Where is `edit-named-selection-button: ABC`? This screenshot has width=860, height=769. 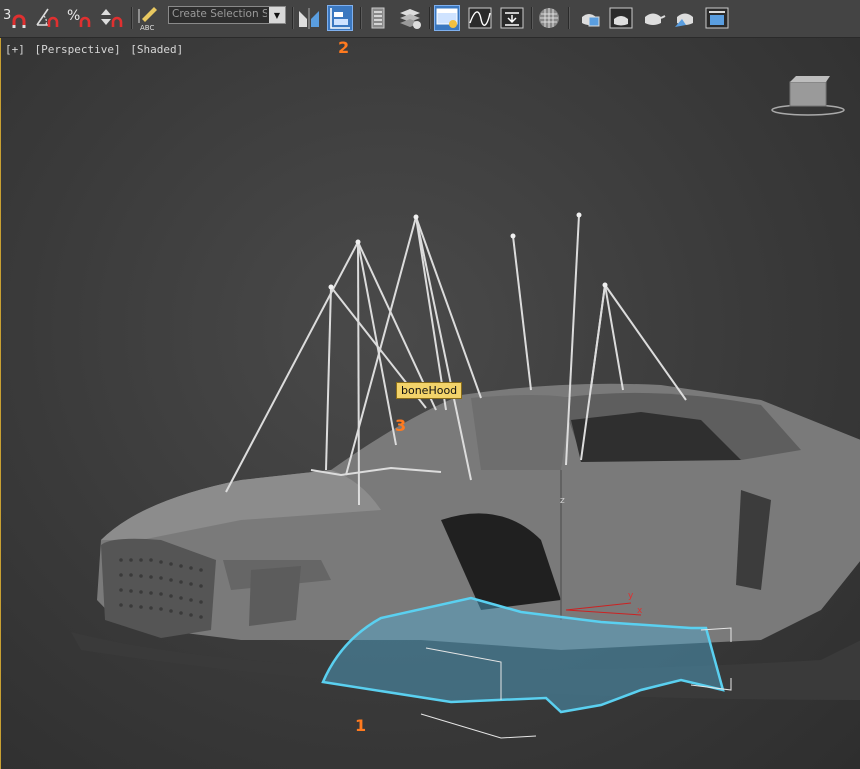 edit-named-selection-button: ABC is located at coordinates (149, 18).